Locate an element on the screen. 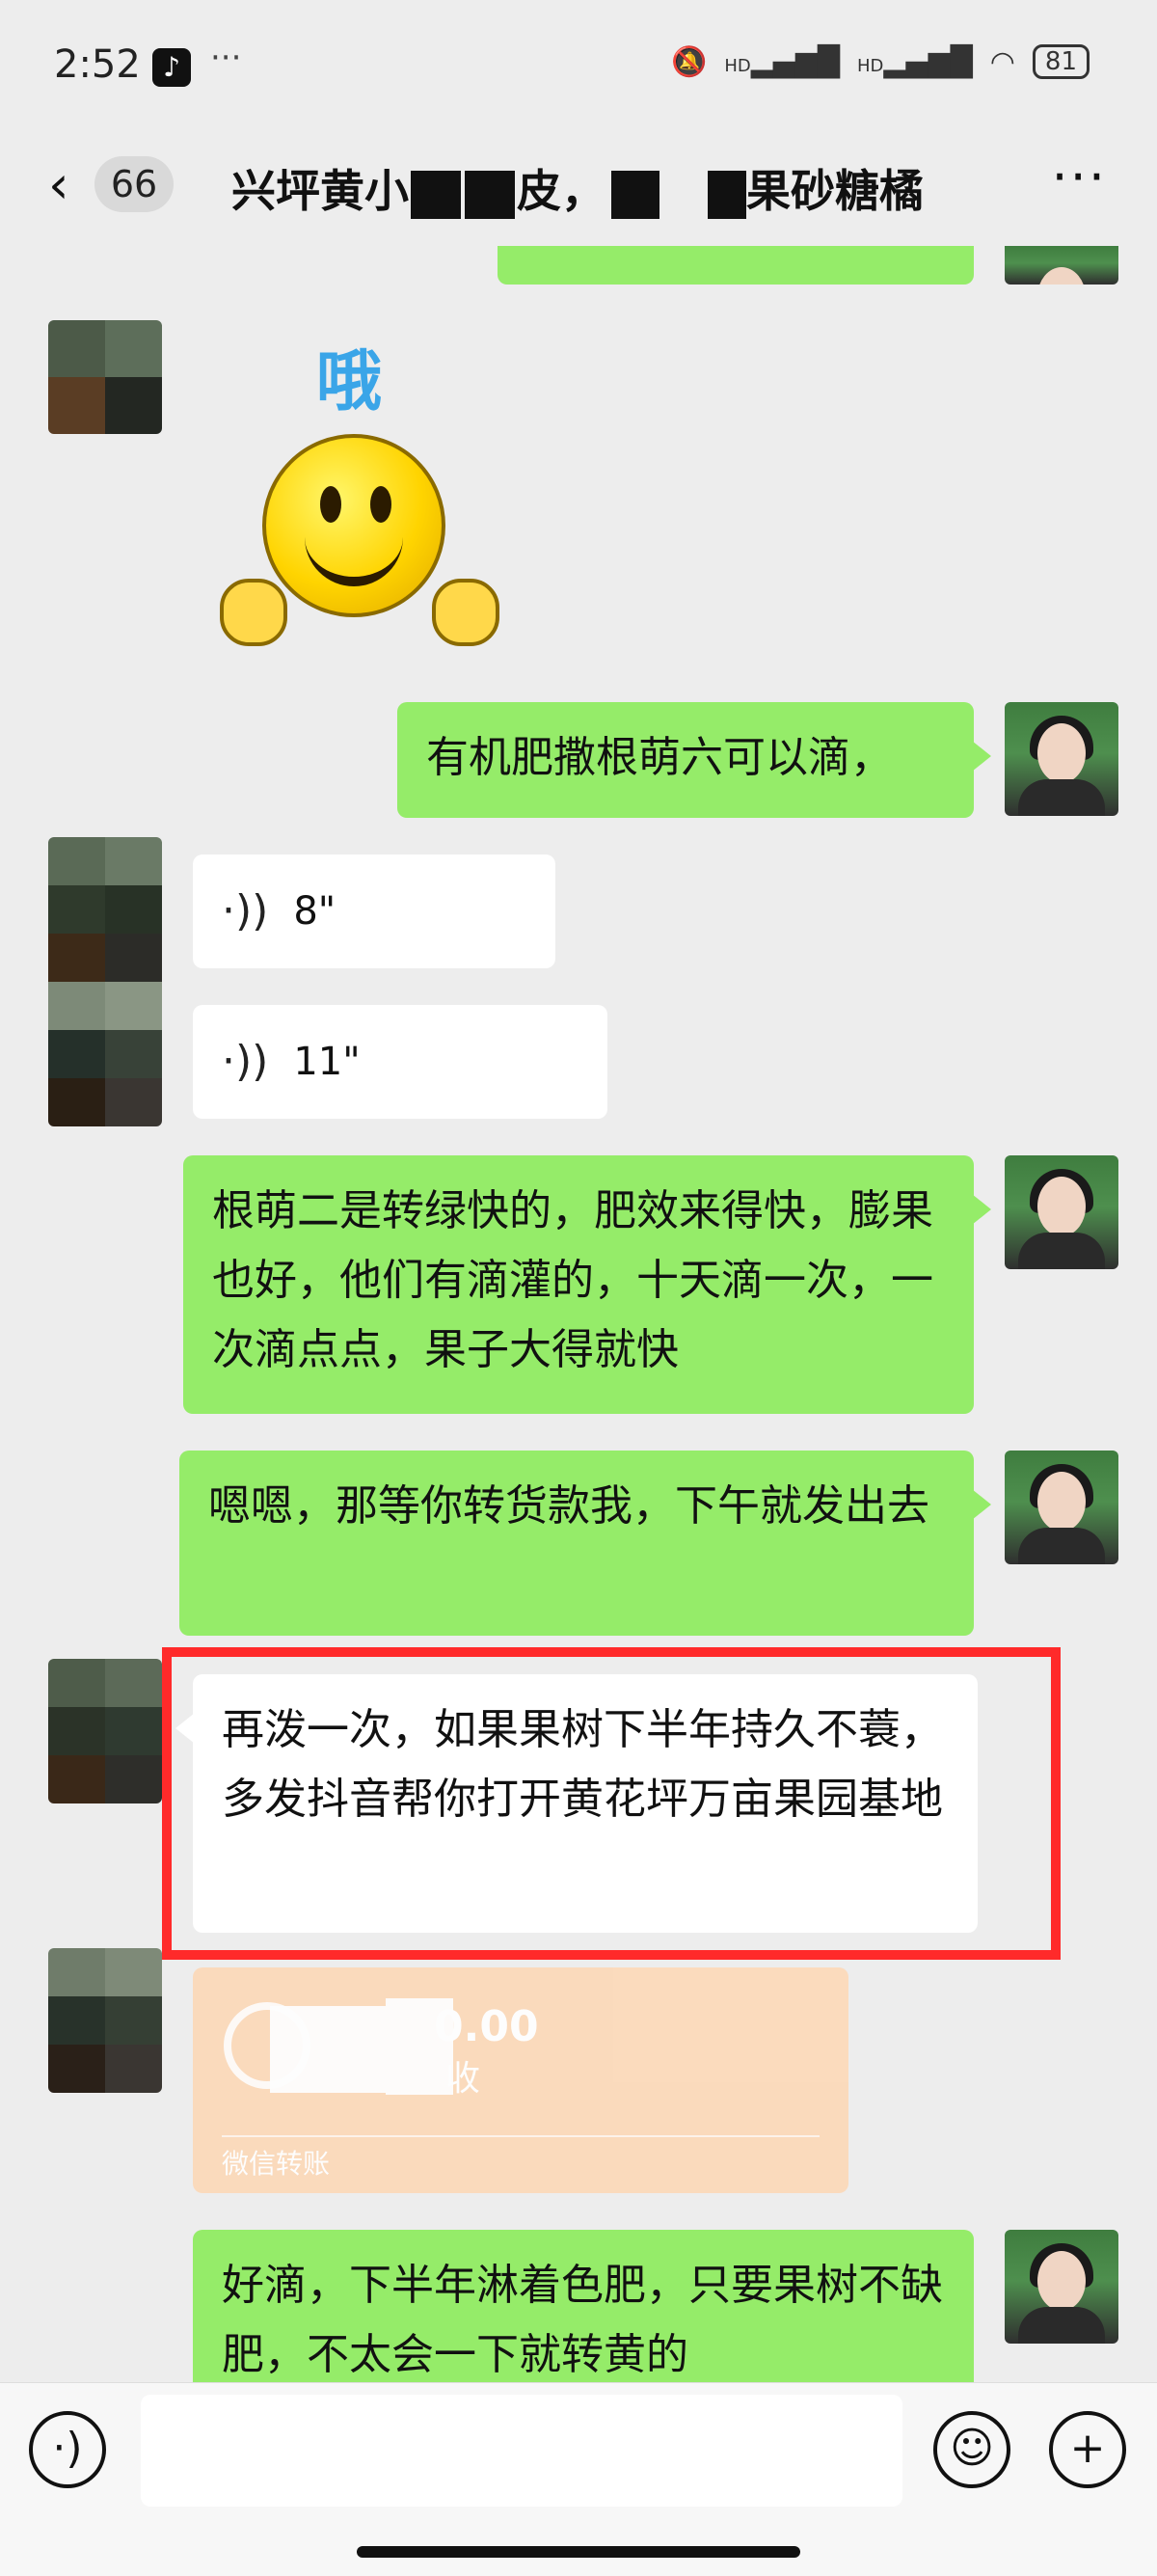 The width and height of the screenshot is (1157, 2576). chat-title-part1: 兴坪黄小 is located at coordinates (320, 191).